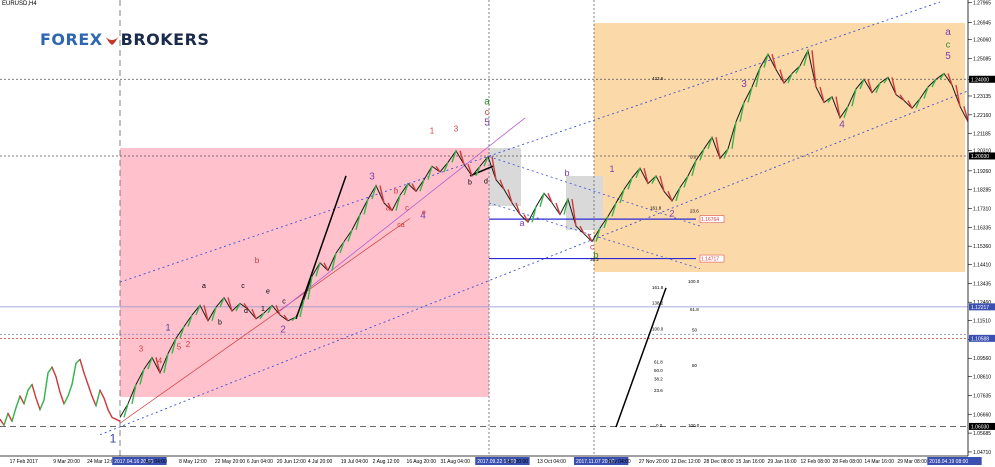 This screenshot has height=467, width=995. Describe the element at coordinates (982, 415) in the screenshot. I see `price-tick-22: 1.06660` at that location.